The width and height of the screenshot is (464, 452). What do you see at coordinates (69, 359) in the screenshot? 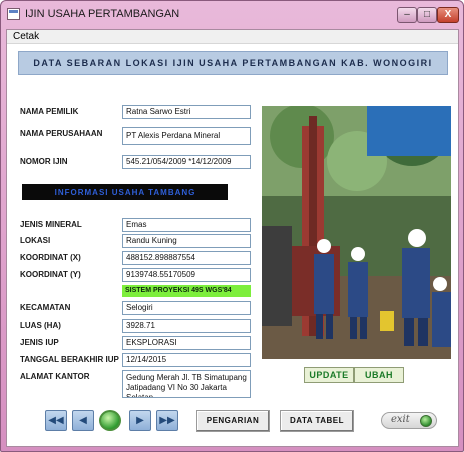
I see `tanggal-berakhir-label: TANGGAL BERAKHIR IUP` at bounding box center [69, 359].